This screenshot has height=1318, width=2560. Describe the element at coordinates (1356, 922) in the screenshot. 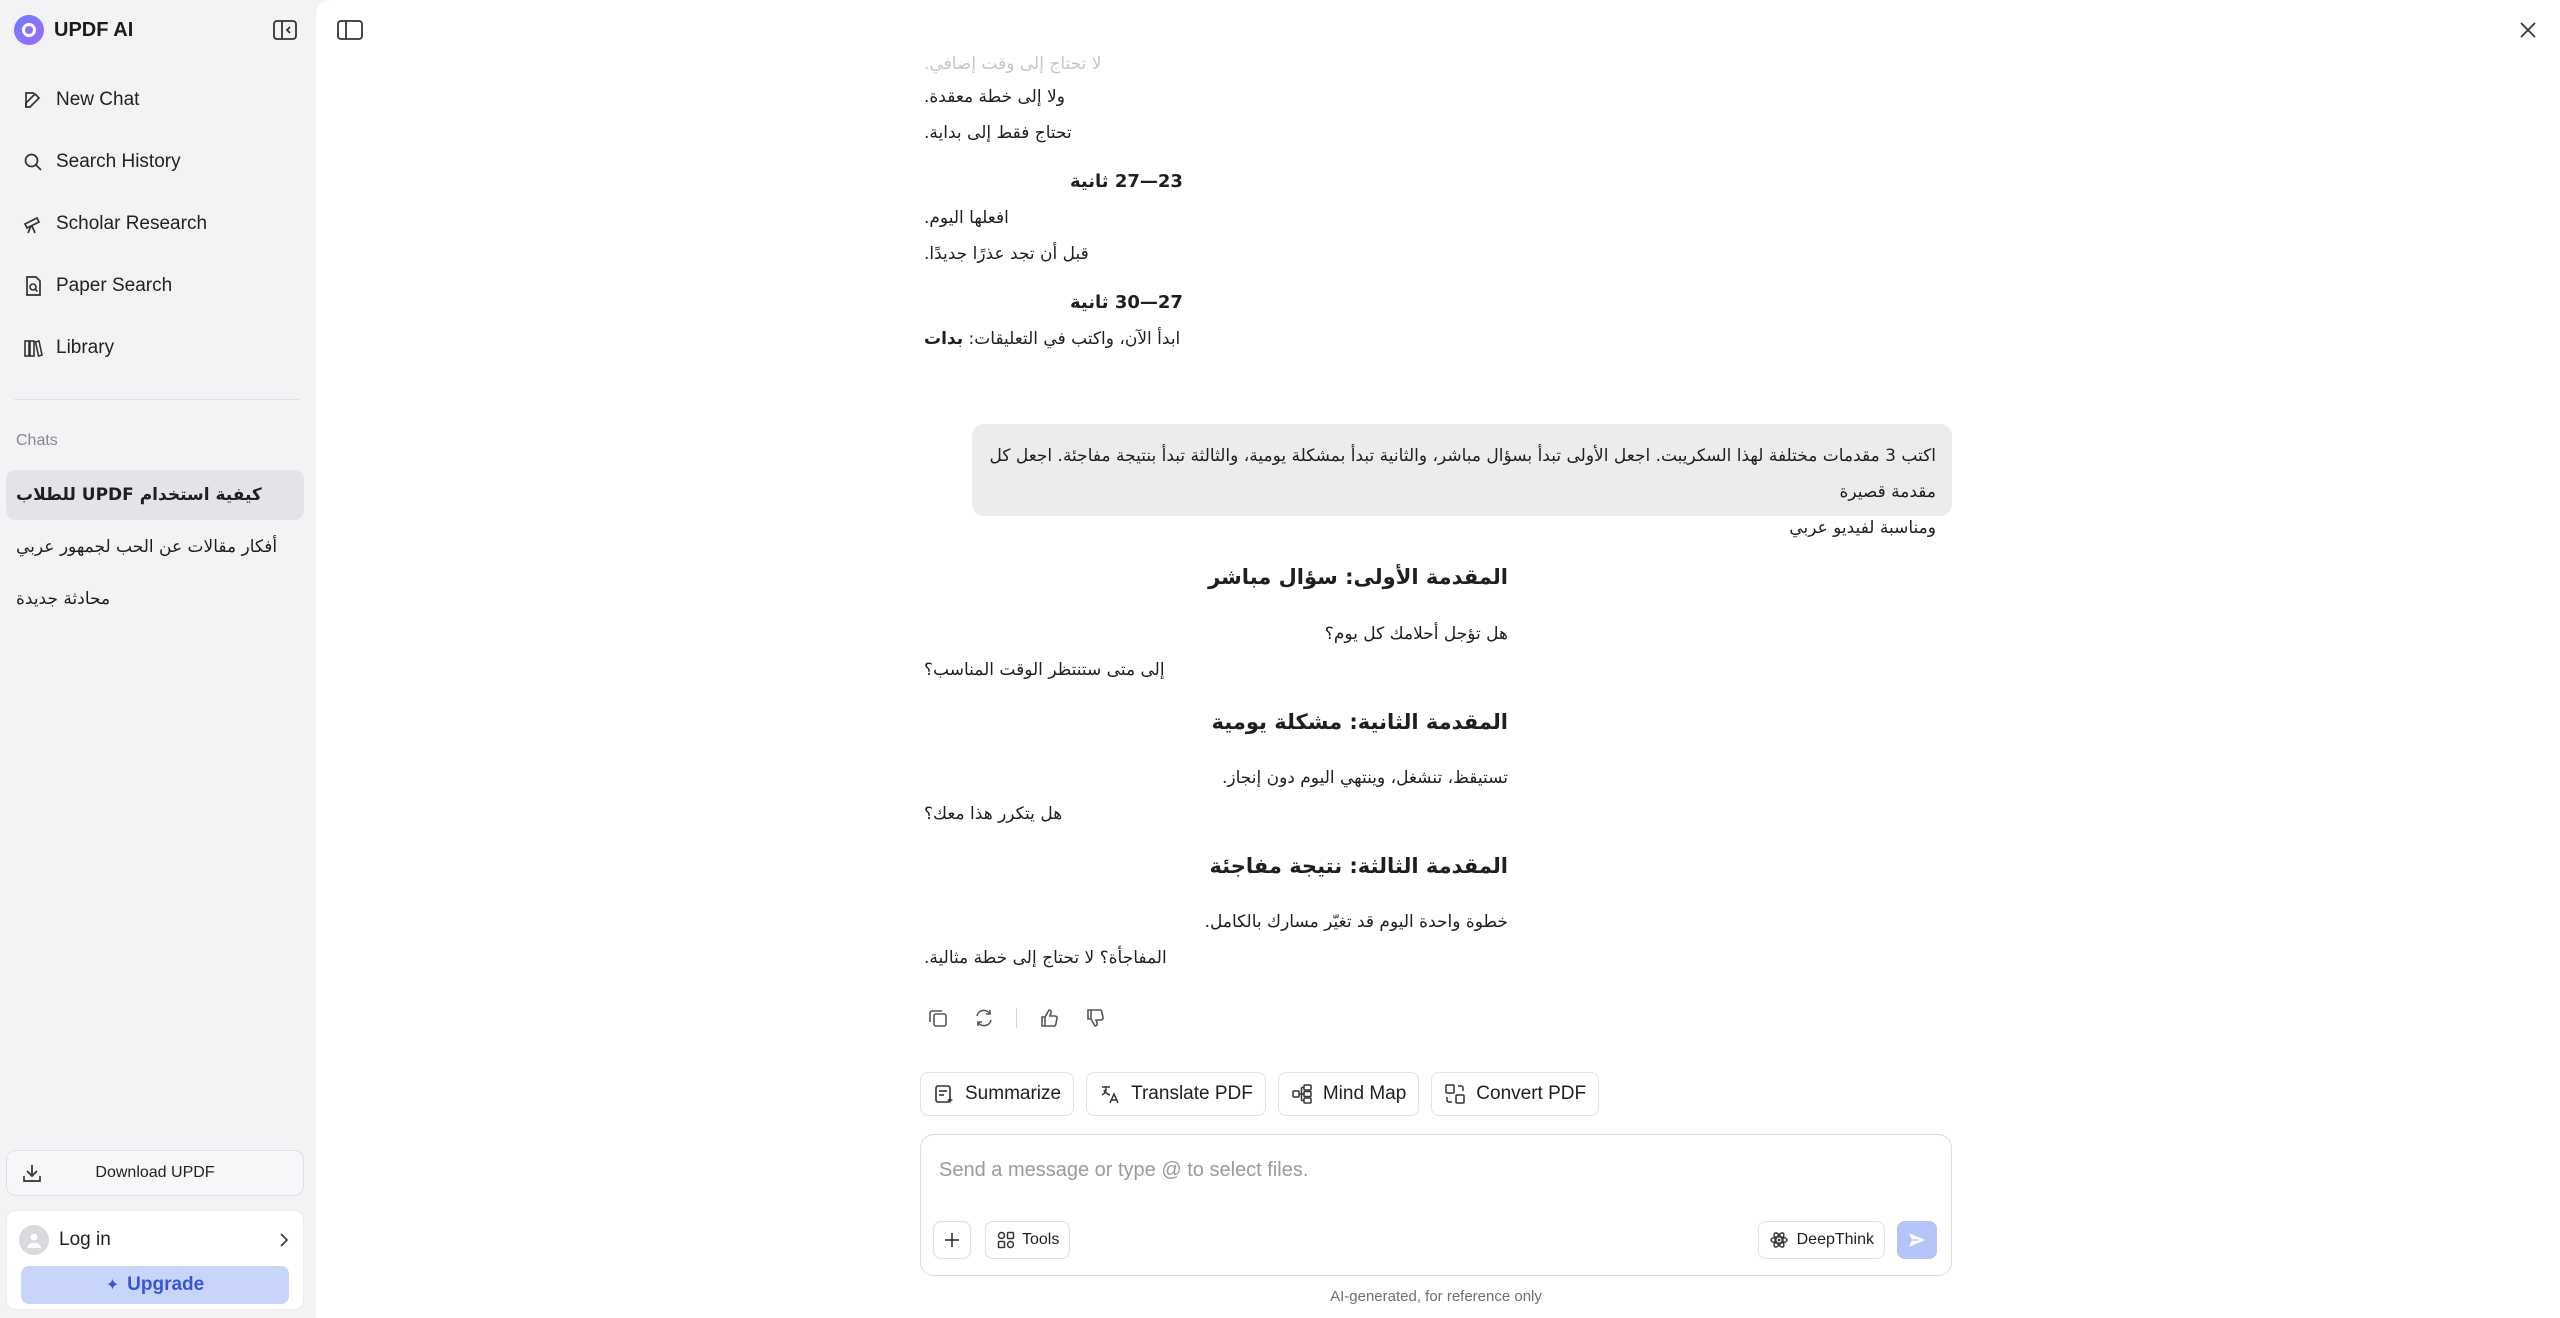

I see `assistant-line: خطوة واحدة اليوم قد تغيّر مسارك بالكامل.` at that location.